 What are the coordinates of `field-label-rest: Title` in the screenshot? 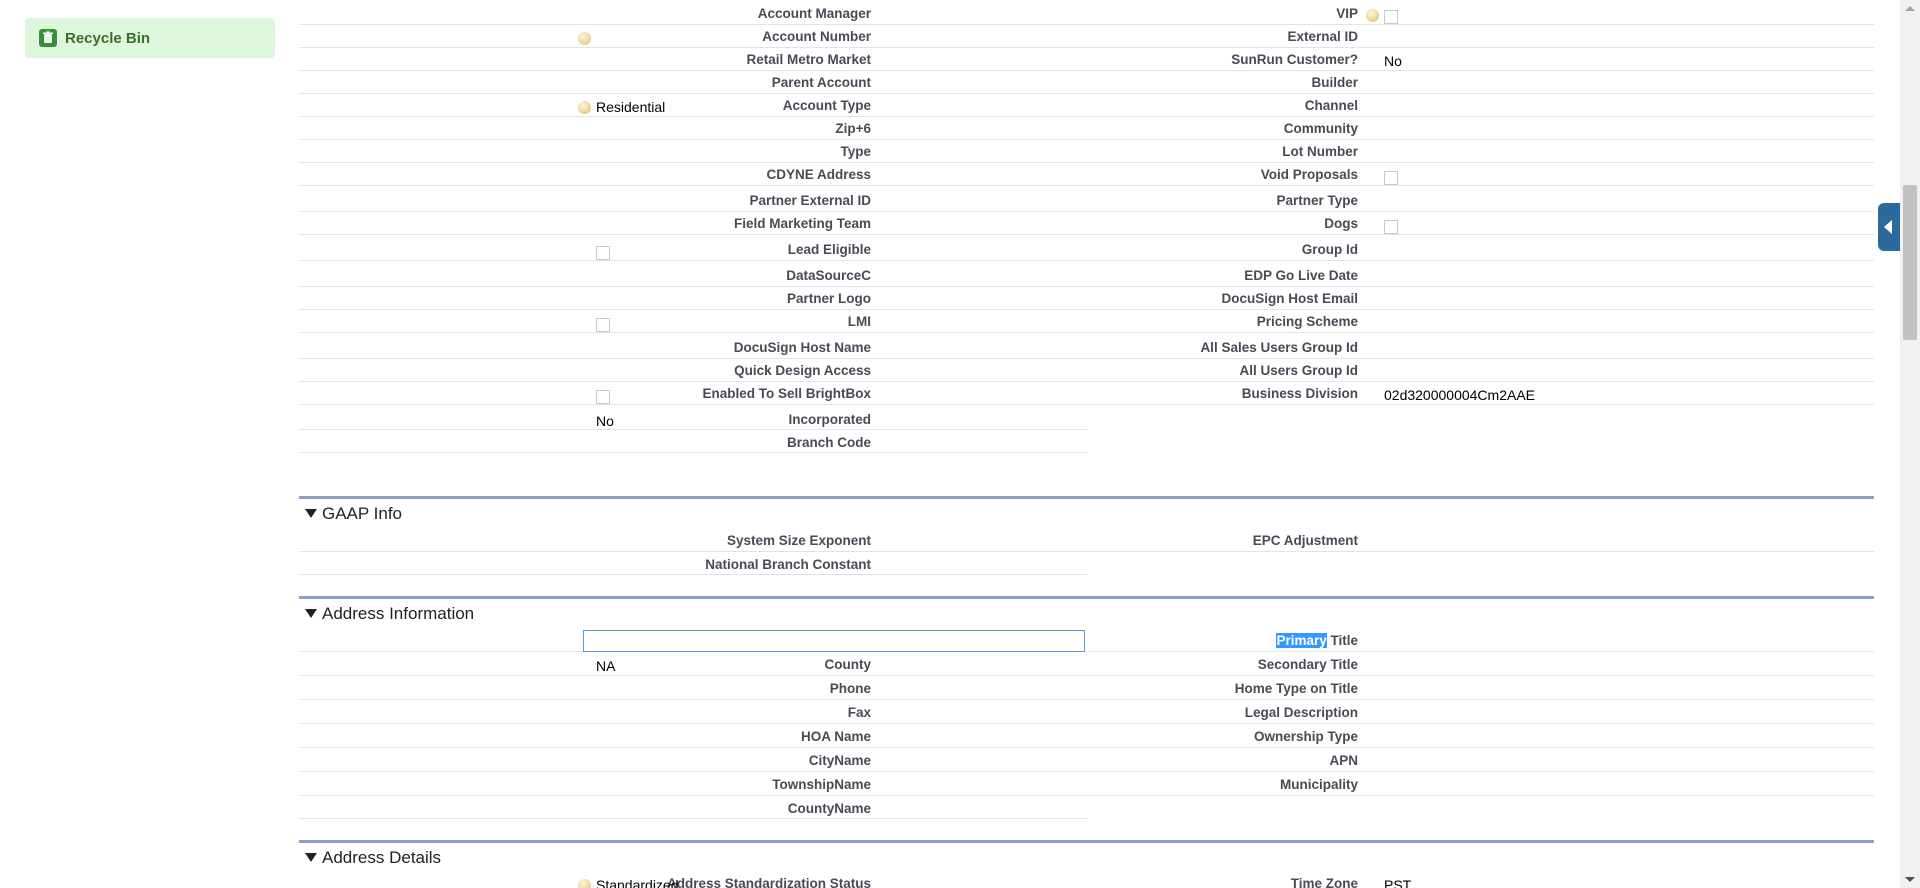 It's located at (1342, 640).